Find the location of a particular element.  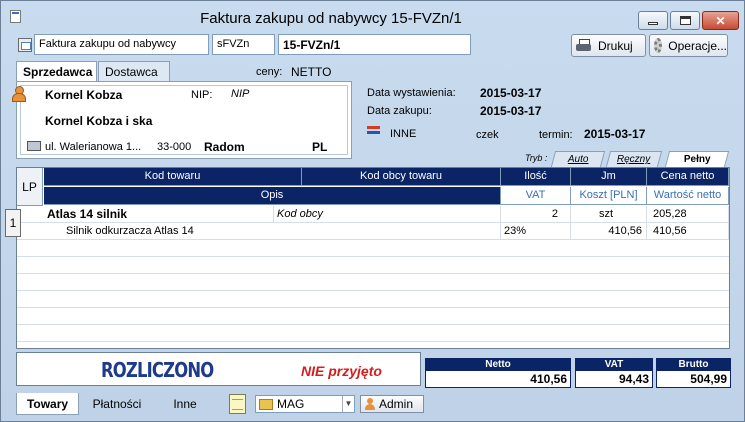

total-vat: VAT 94,43 is located at coordinates (614, 373).